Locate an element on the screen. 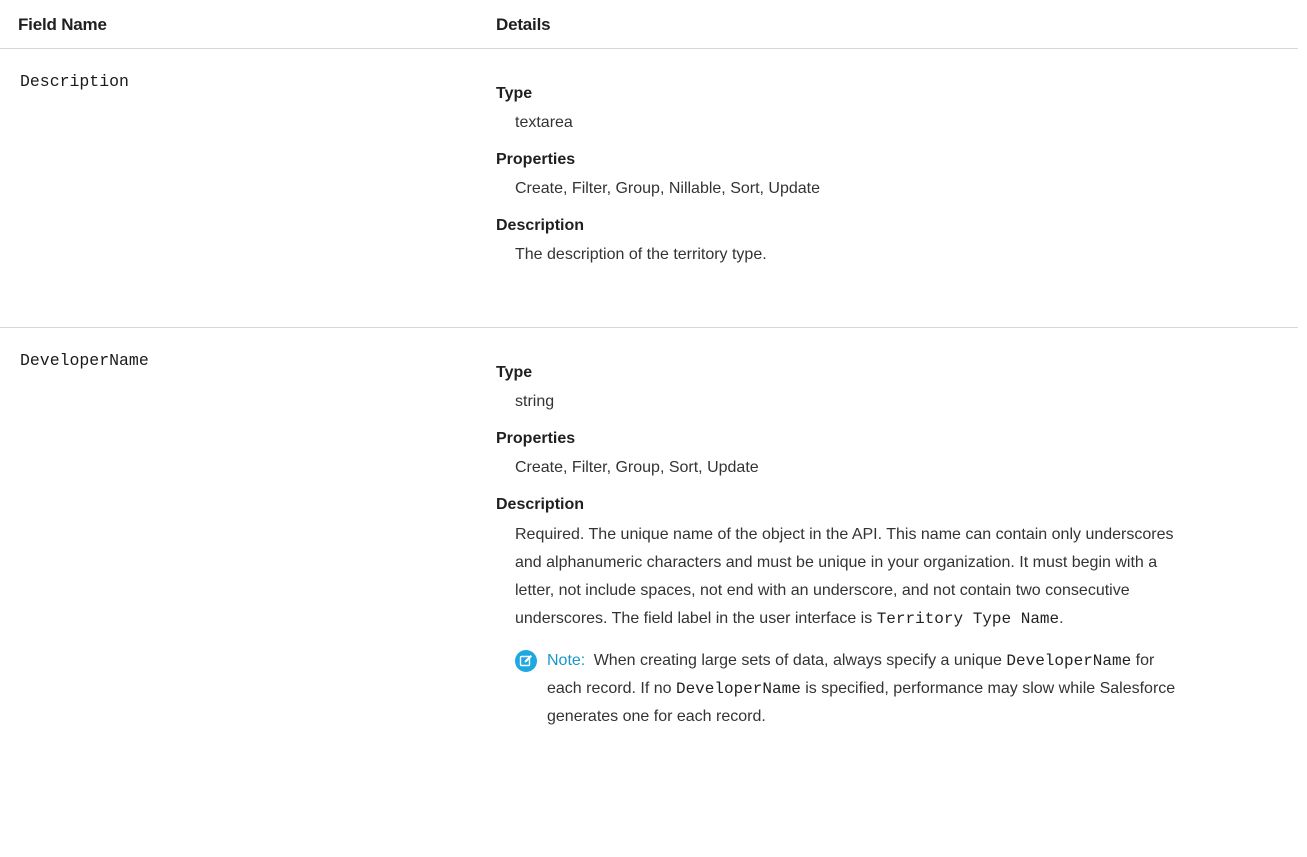  column-header-details: Details is located at coordinates (523, 24).